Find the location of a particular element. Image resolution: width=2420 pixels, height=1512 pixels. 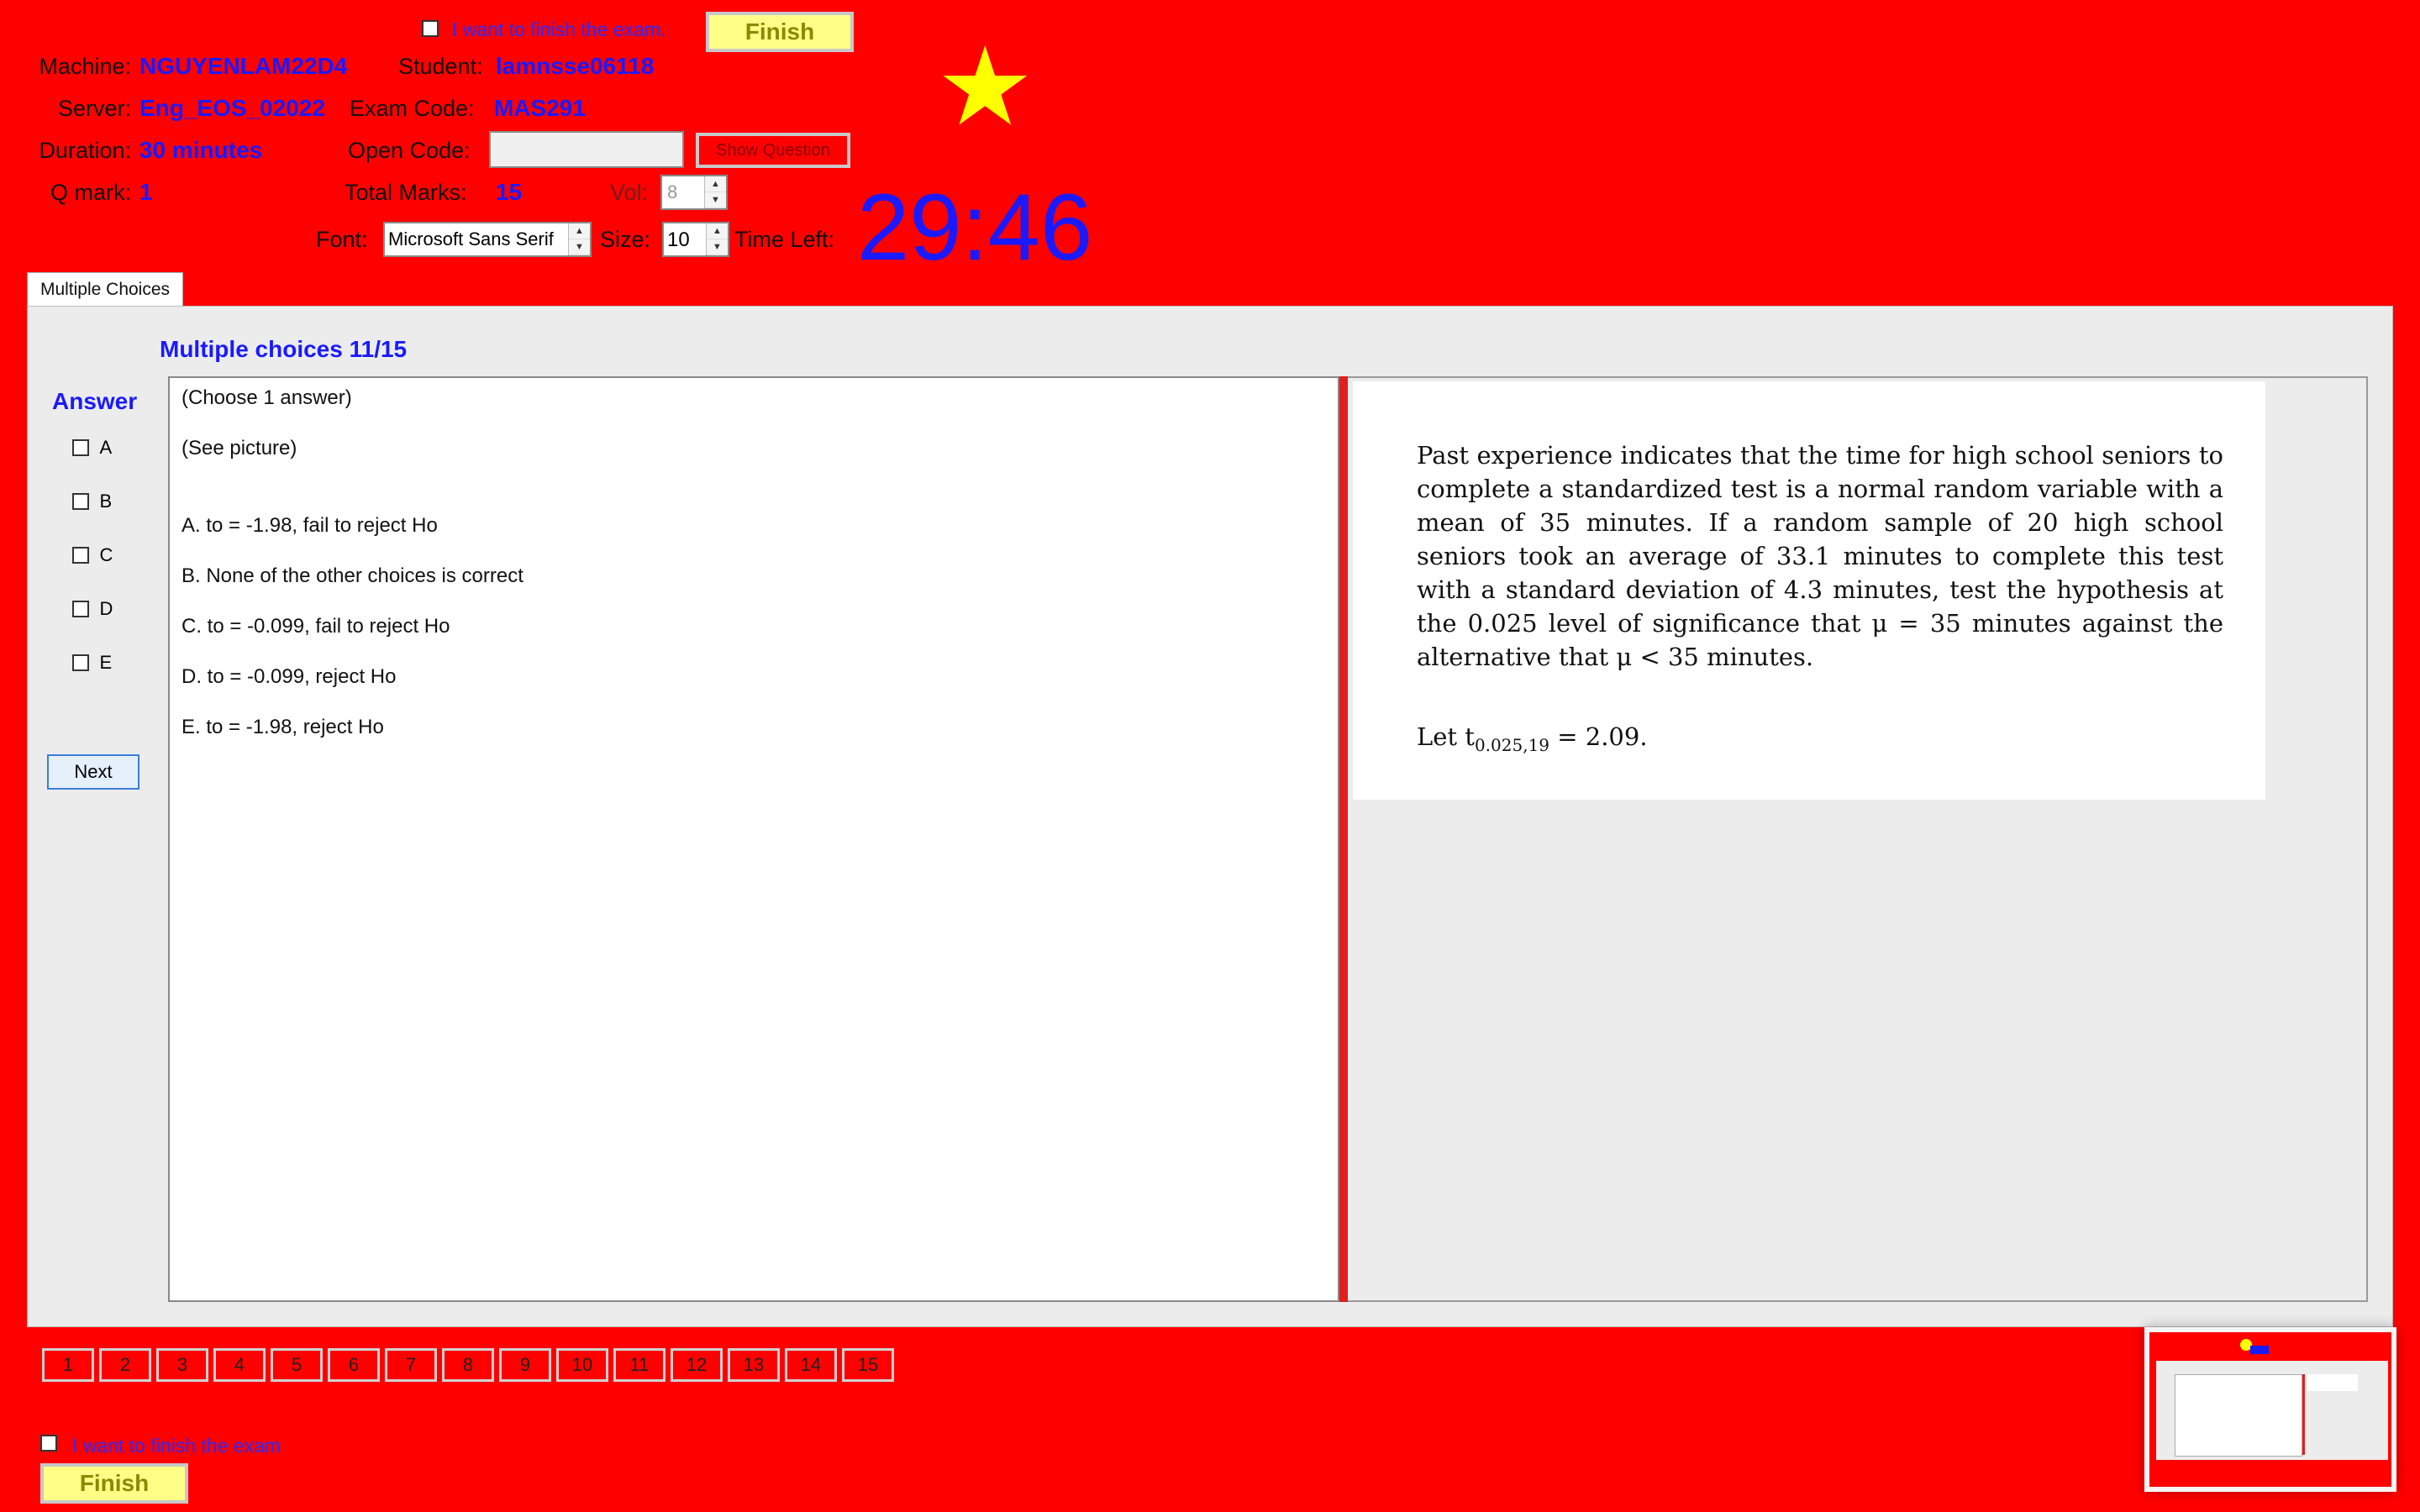

panel-splitter is located at coordinates (1344, 839).